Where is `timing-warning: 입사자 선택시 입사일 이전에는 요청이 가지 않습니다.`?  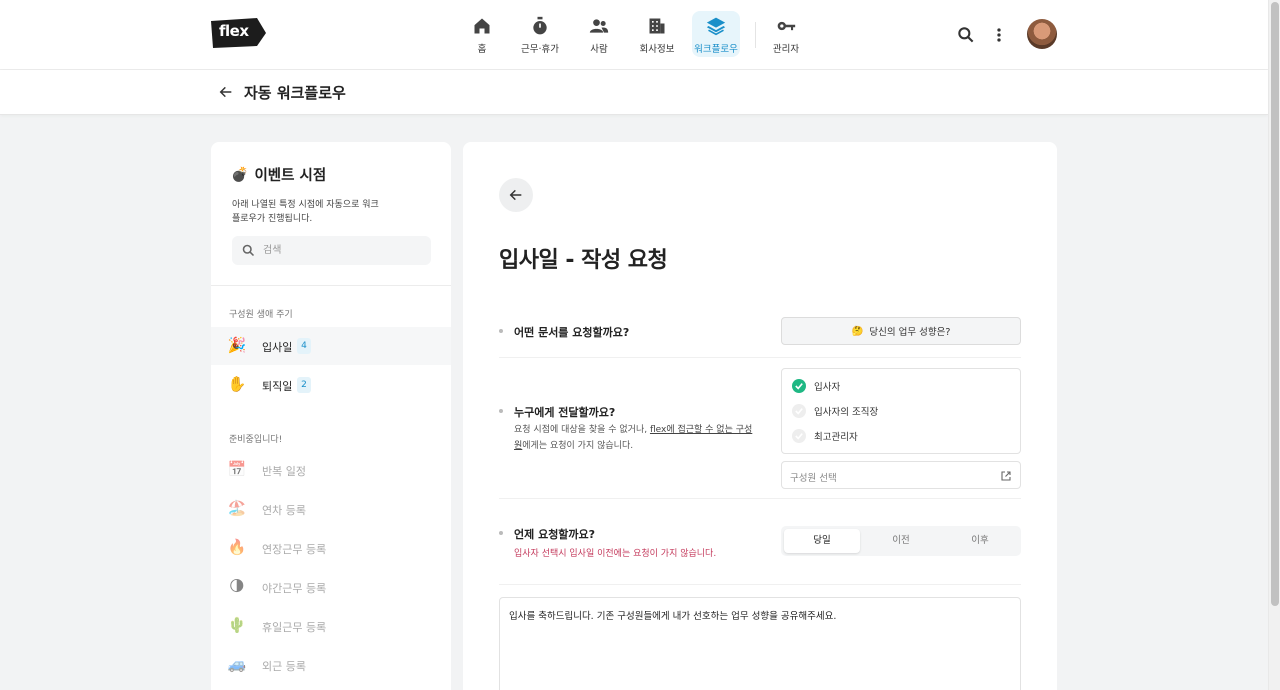 timing-warning: 입사자 선택시 입사일 이전에는 요청이 가지 않습니다. is located at coordinates (615, 554).